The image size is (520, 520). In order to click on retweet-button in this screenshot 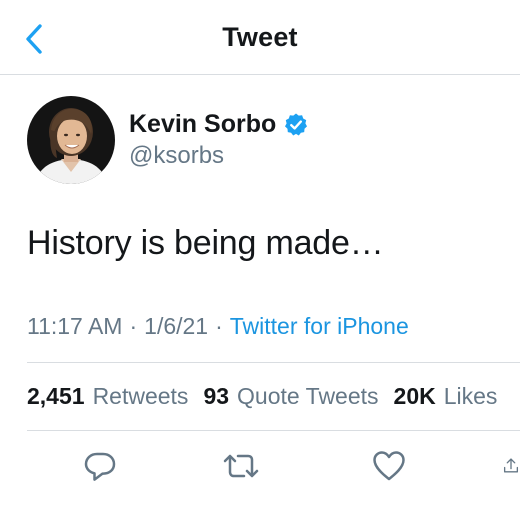, I will do `click(241, 466)`.